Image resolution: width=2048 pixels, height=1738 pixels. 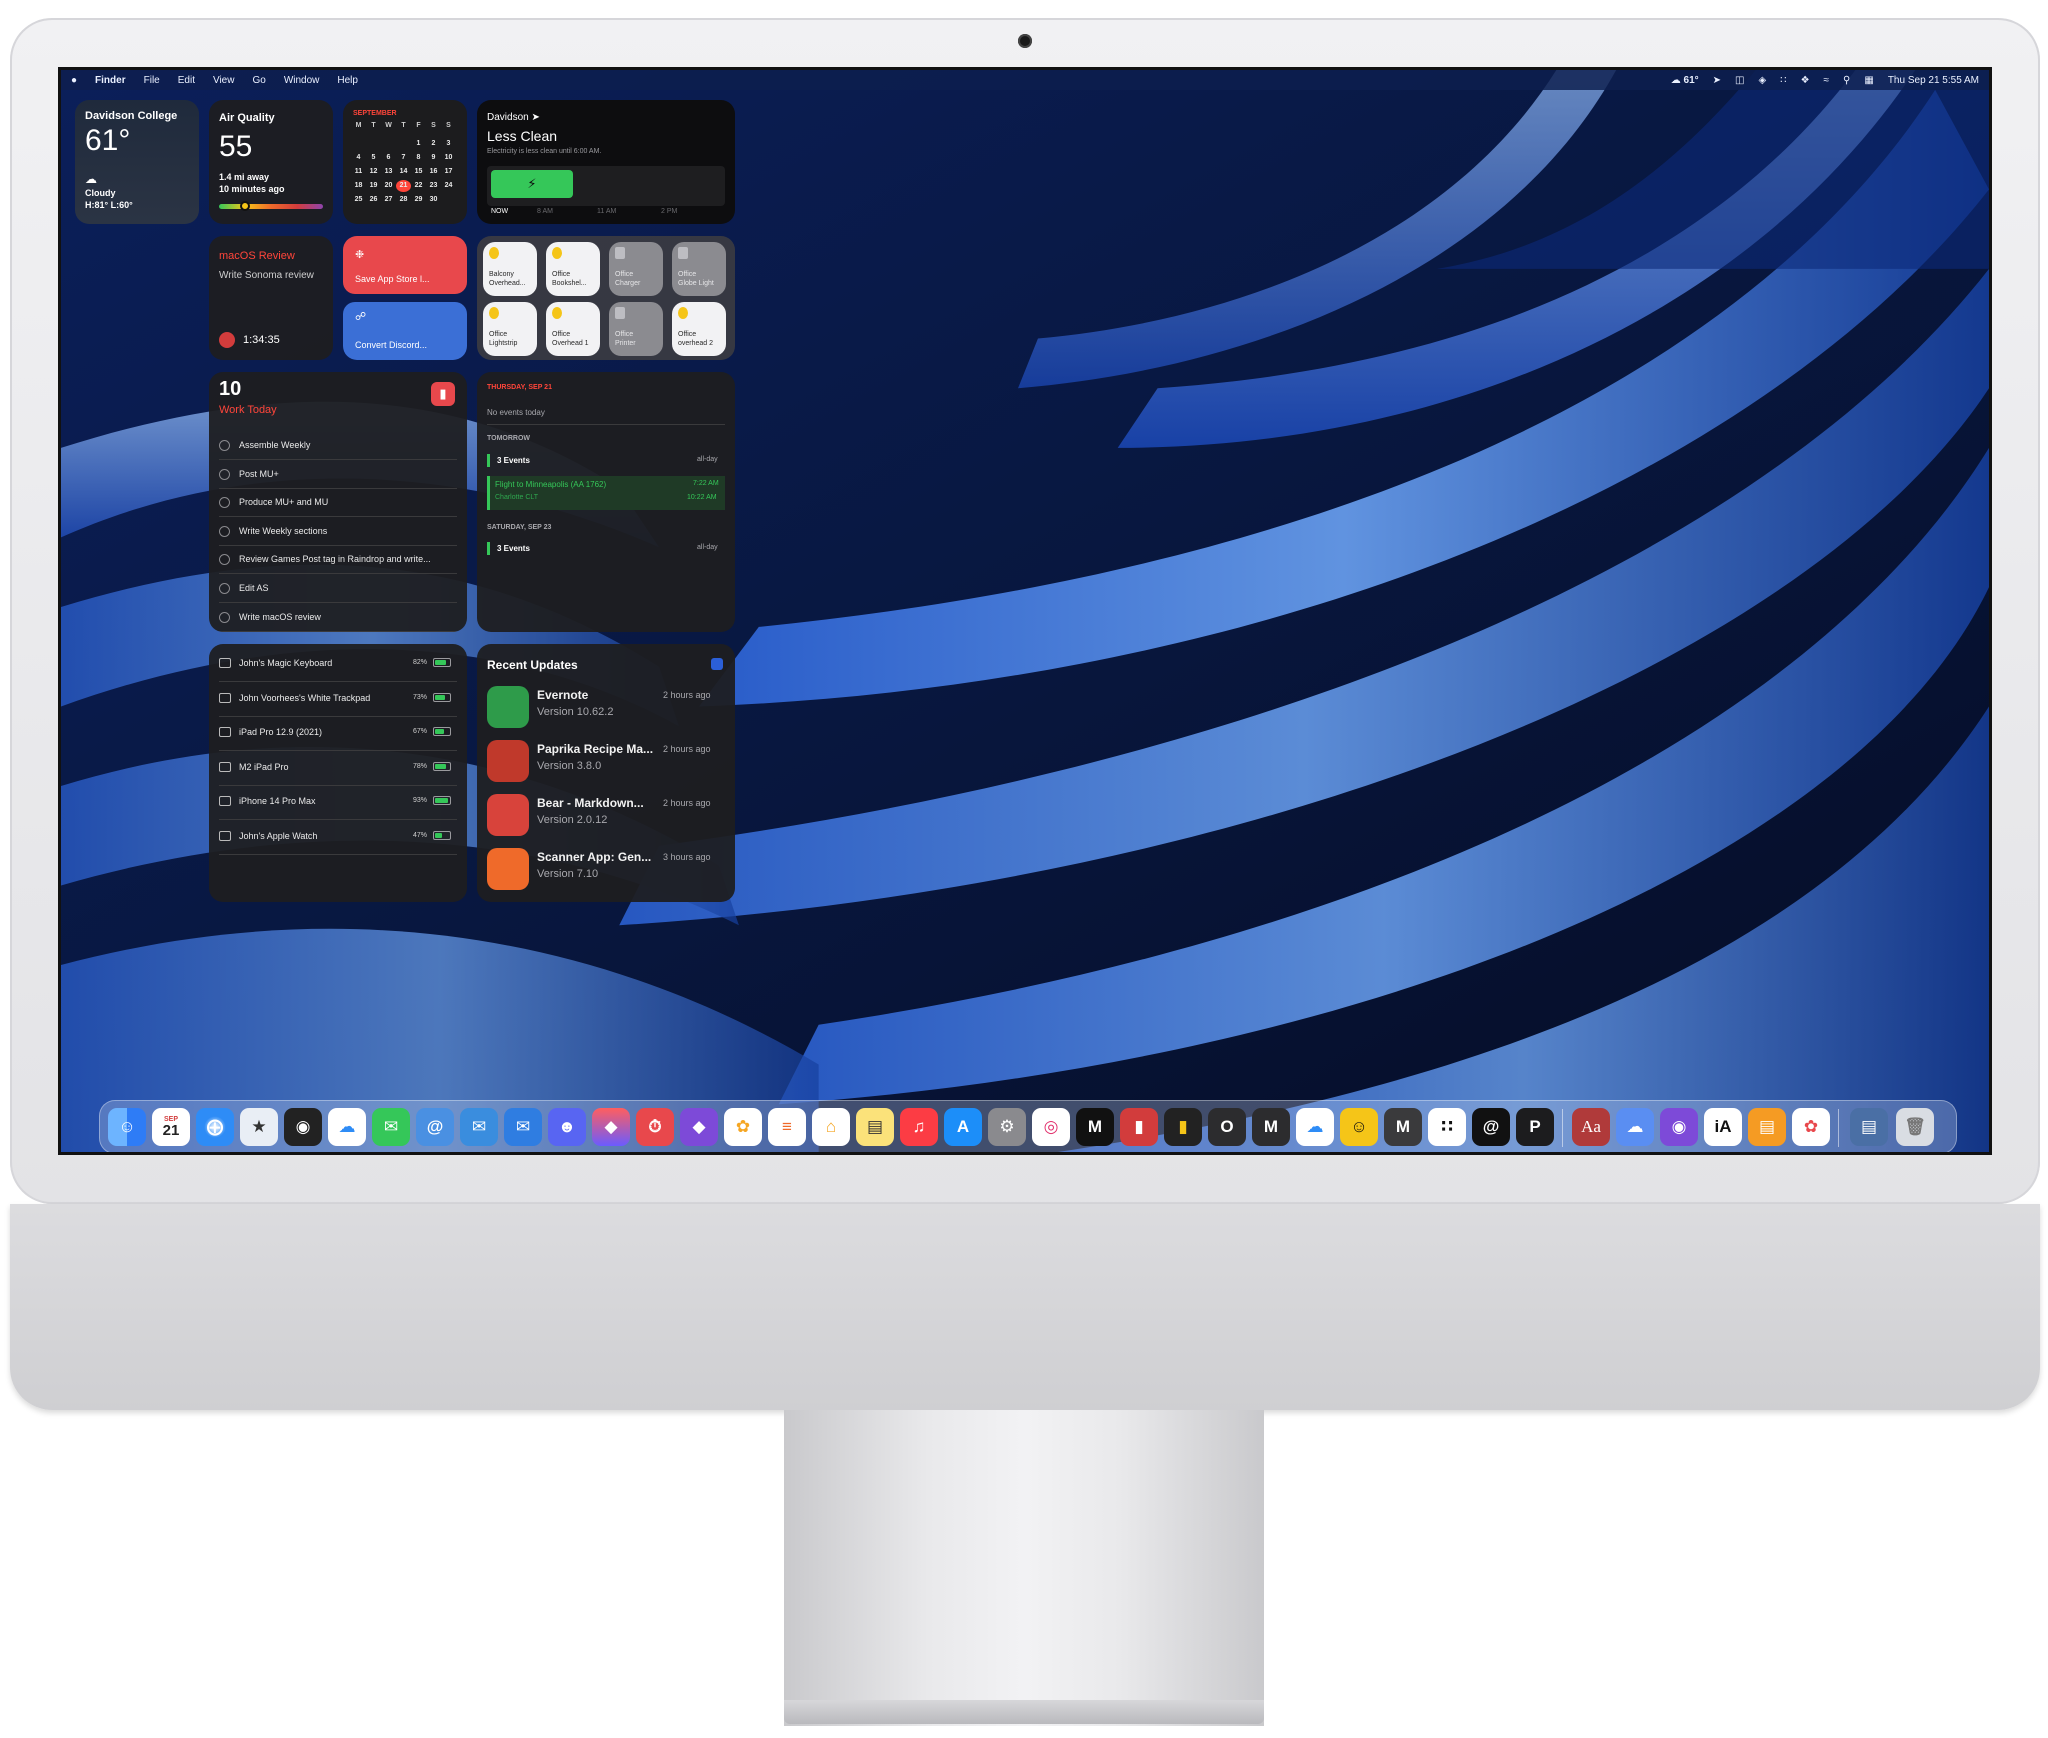 I want to click on sidebar-status-icon: ◫, so click(x=1739, y=80).